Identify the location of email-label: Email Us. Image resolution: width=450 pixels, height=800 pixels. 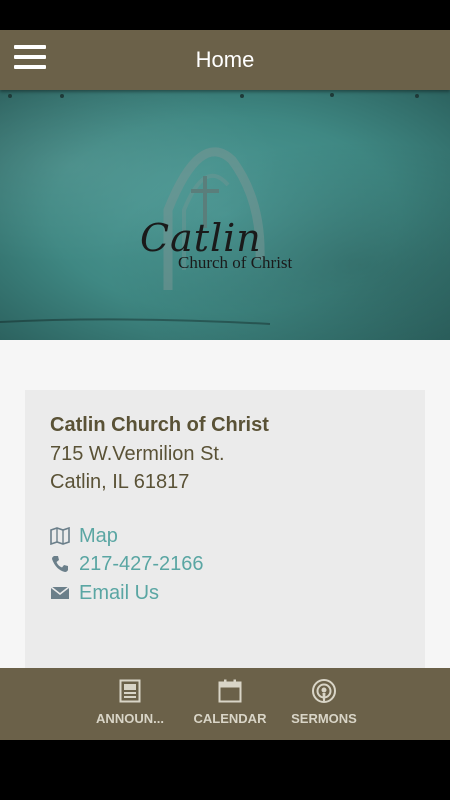
(119, 592).